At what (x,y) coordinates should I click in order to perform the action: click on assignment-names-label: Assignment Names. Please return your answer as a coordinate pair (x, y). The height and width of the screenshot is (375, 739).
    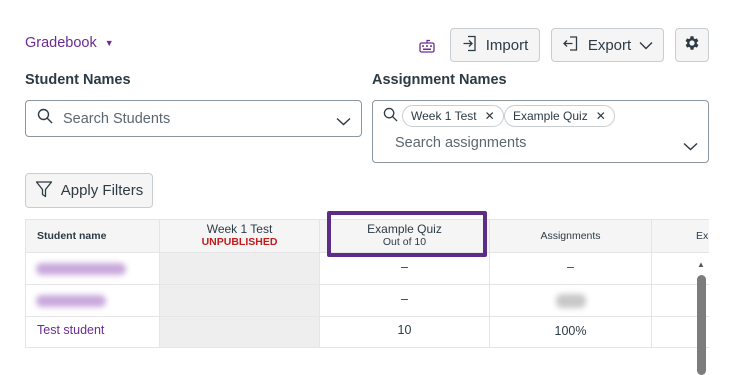
    Looking at the image, I should click on (439, 80).